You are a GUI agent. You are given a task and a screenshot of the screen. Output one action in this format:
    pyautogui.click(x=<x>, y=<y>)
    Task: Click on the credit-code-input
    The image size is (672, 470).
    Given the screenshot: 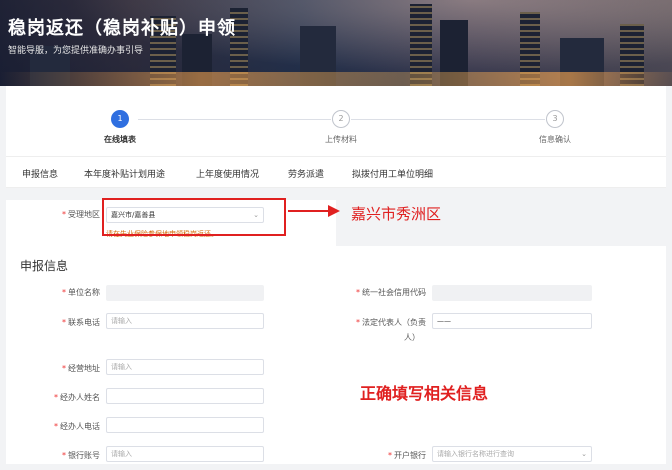 What is the action you would take?
    pyautogui.click(x=512, y=293)
    